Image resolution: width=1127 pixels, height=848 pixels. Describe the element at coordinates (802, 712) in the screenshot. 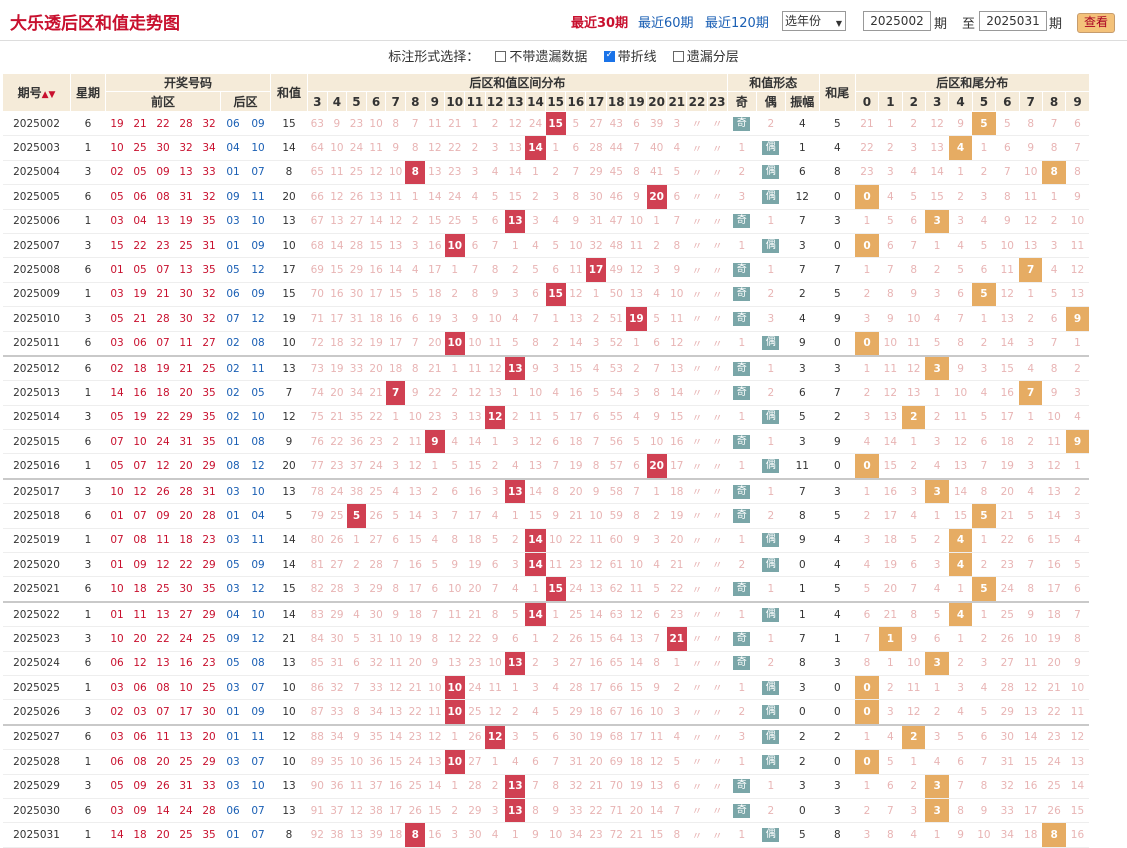

I see `amplitude-cell: 0` at that location.